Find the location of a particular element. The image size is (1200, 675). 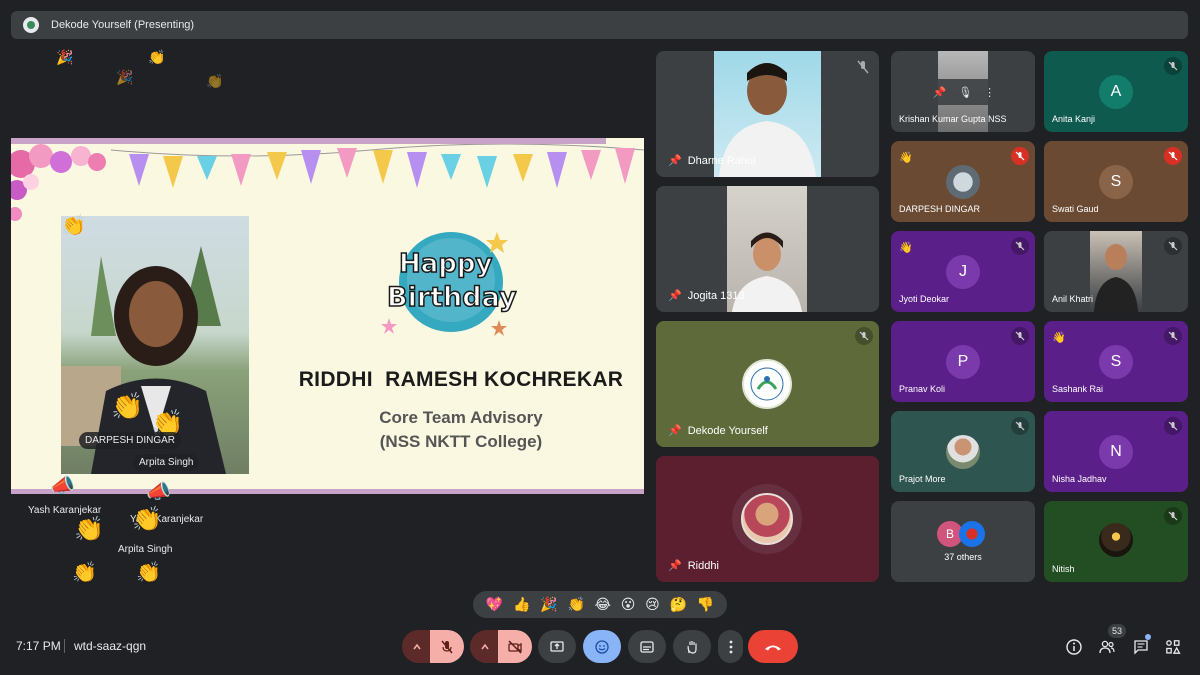

camera-off-icon is located at coordinates (515, 646).